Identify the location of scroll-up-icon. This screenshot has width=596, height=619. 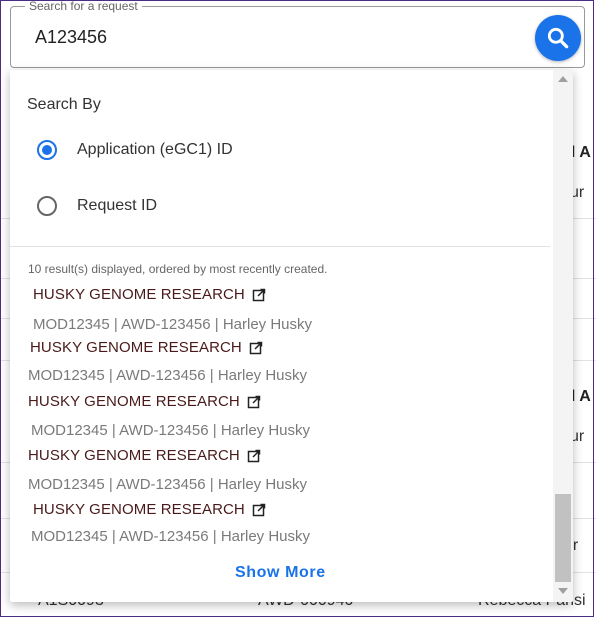
(563, 79).